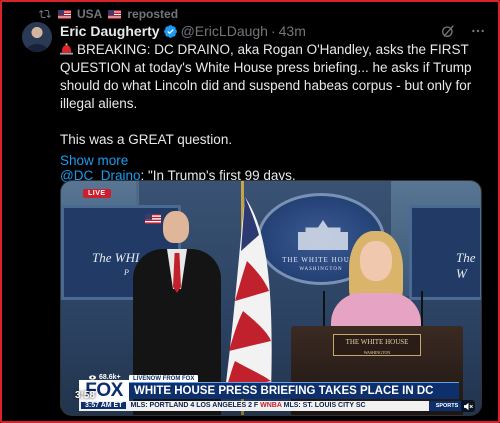 The height and width of the screenshot is (423, 500). I want to click on timestamp: 43m, so click(292, 31).